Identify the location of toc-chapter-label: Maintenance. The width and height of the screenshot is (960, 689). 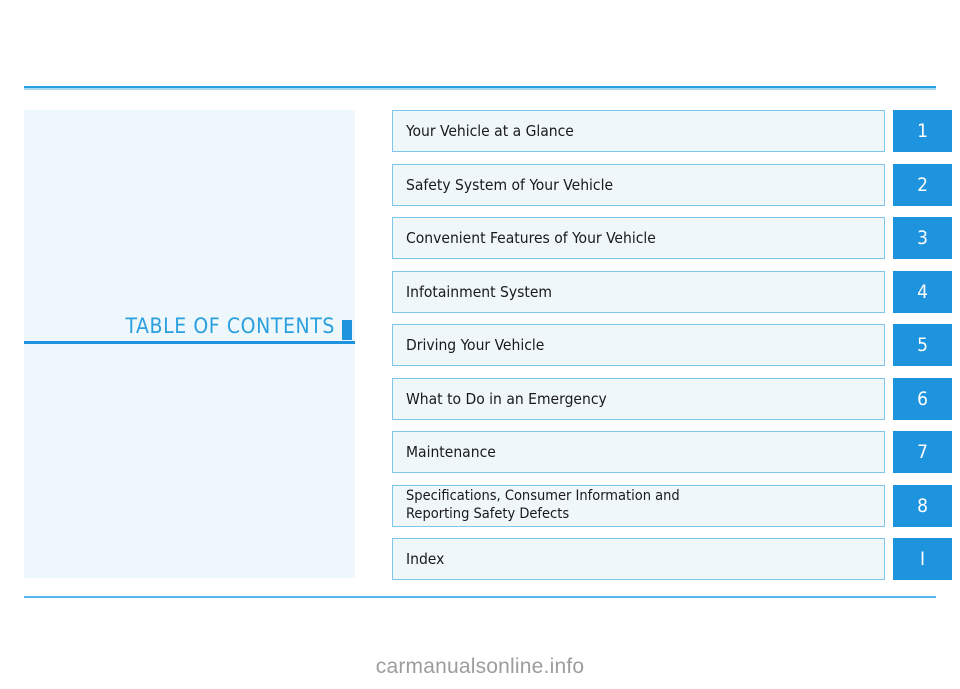
(451, 452).